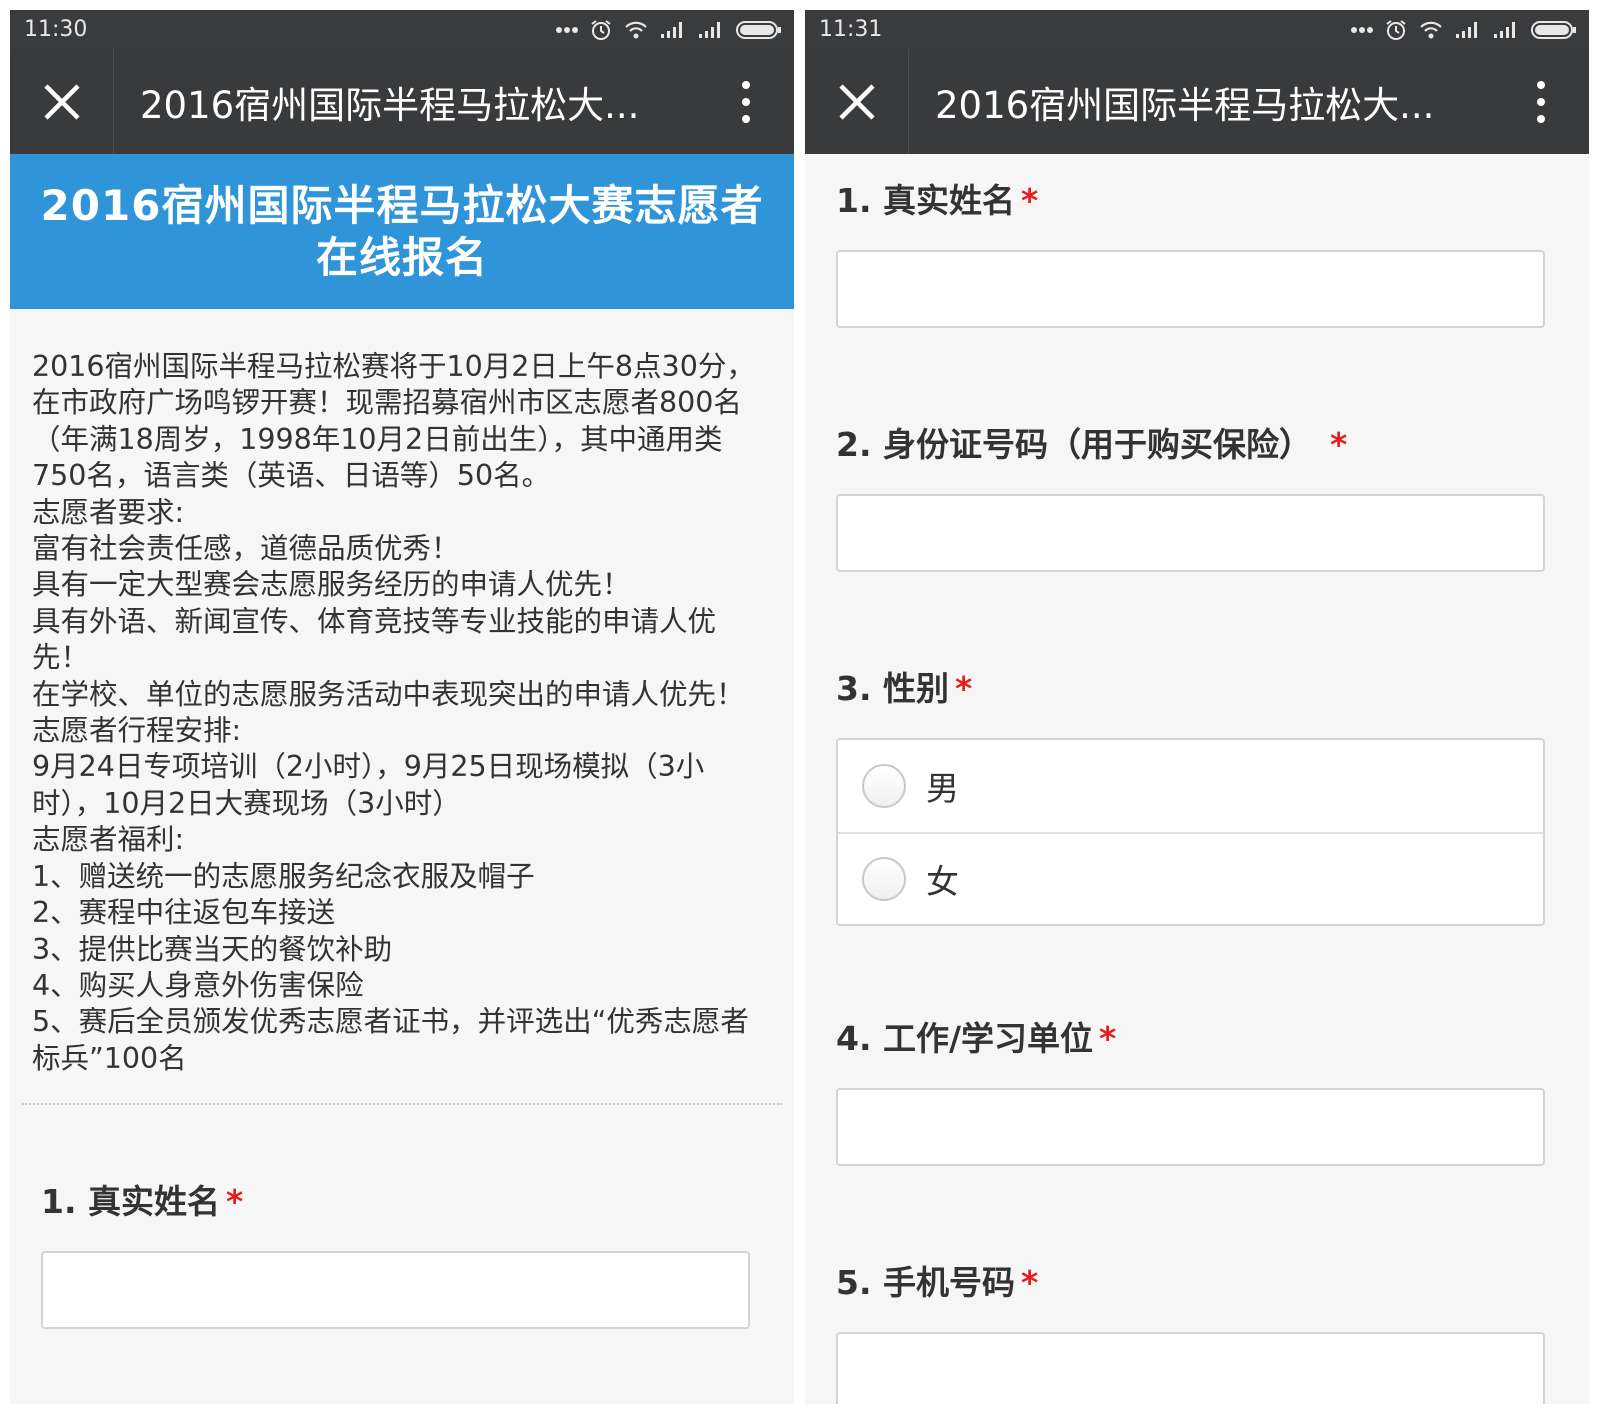 This screenshot has width=1600, height=1414. I want to click on question-id-number: 2. 身份证号码（用于购买保险） *, so click(1197, 496).